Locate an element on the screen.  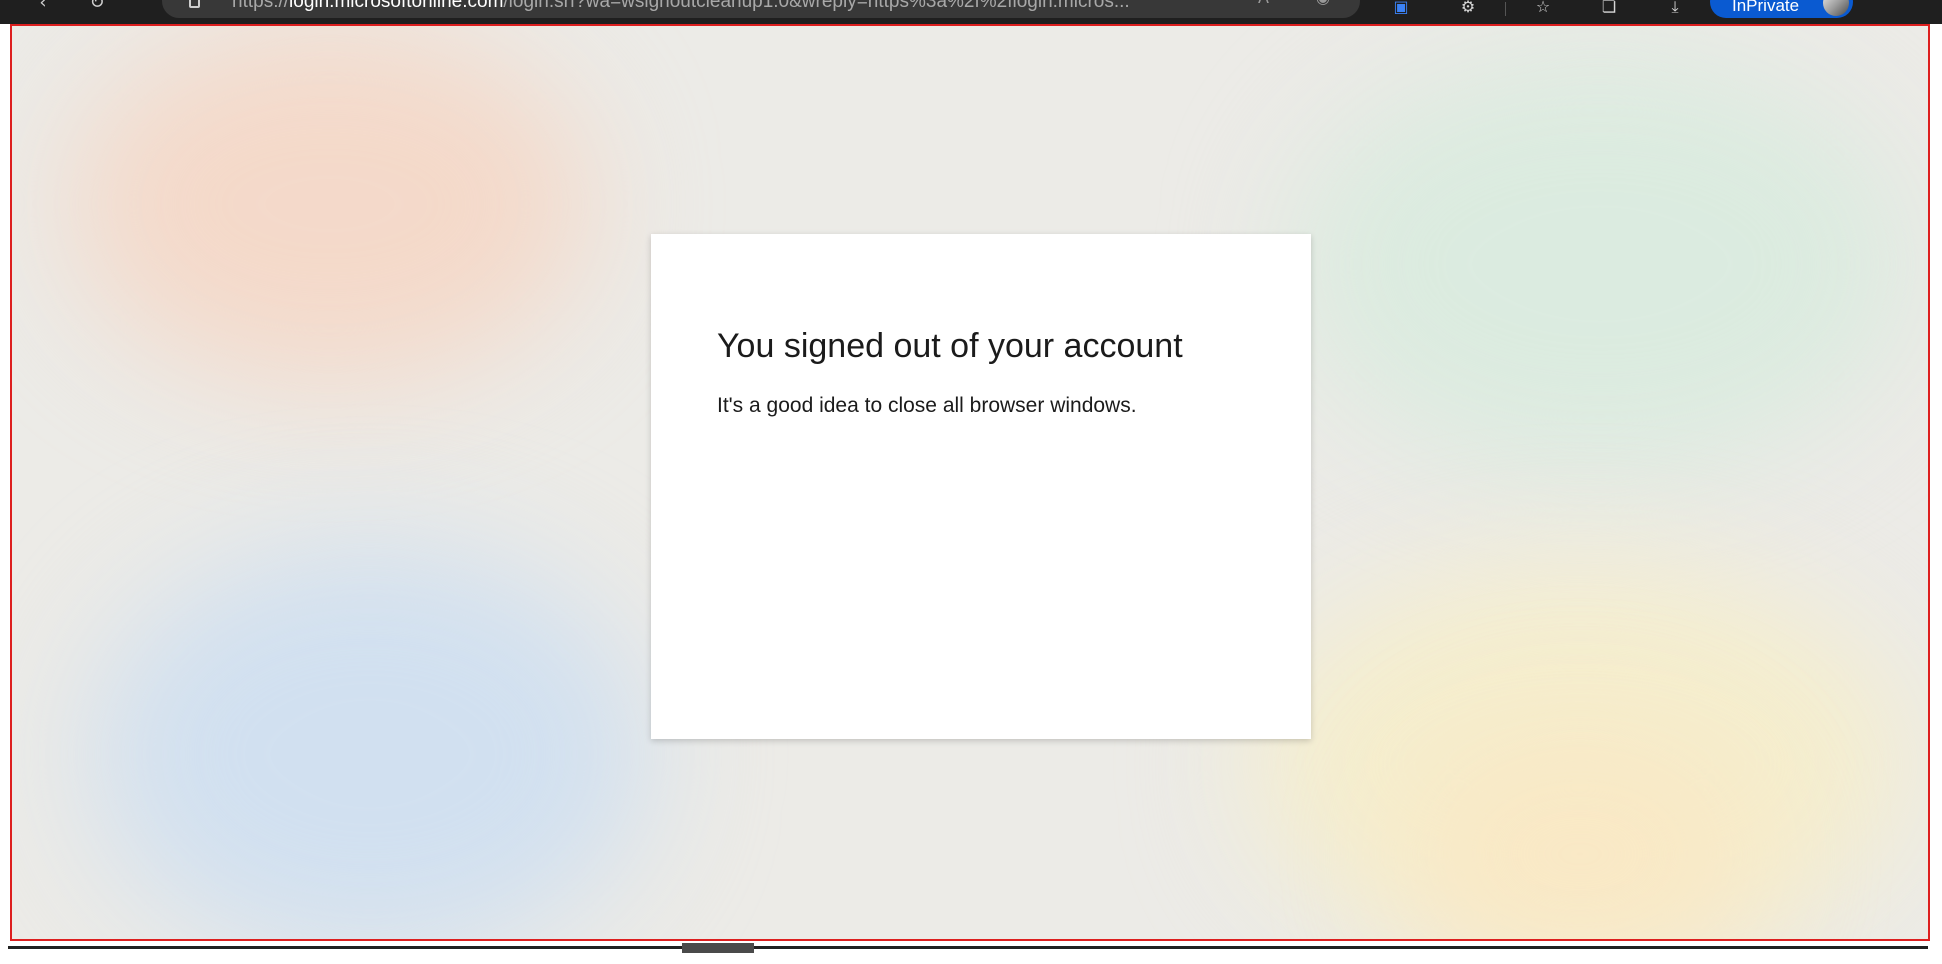
url-scheme: https:// is located at coordinates (261, 6).